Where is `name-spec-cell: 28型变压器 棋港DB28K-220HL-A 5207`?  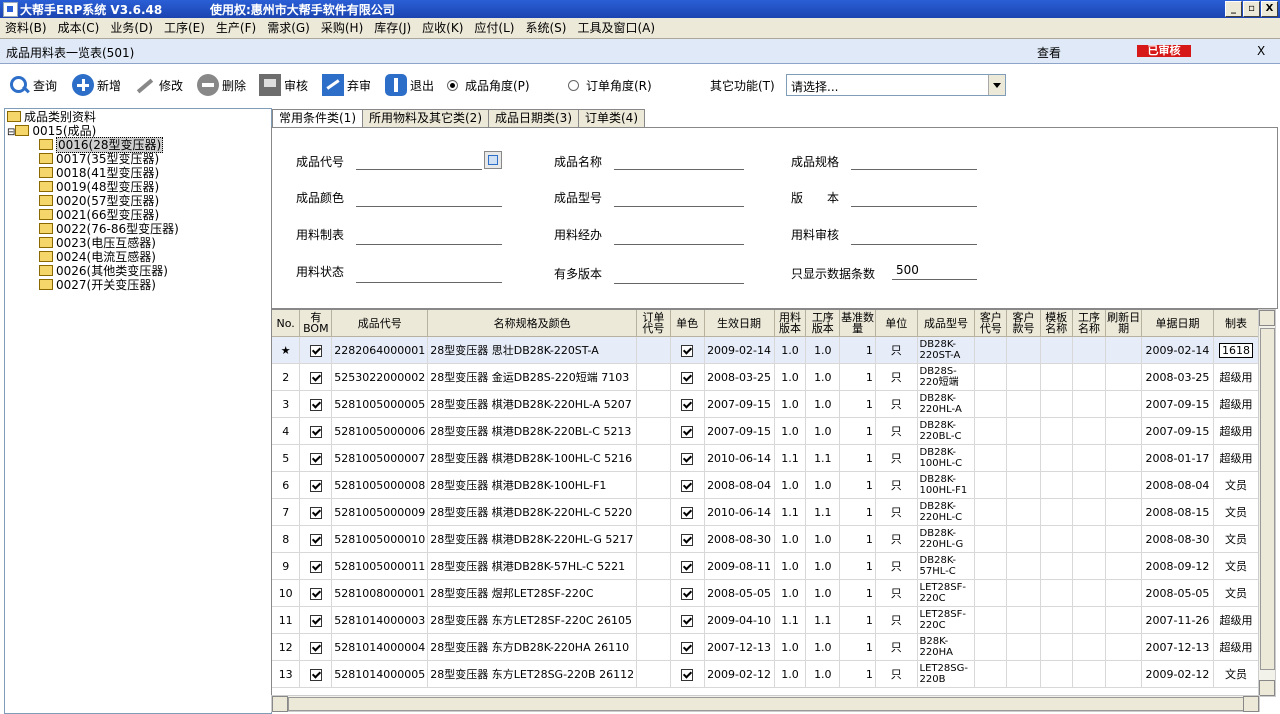 name-spec-cell: 28型变压器 棋港DB28K-220HL-A 5207 is located at coordinates (532, 404).